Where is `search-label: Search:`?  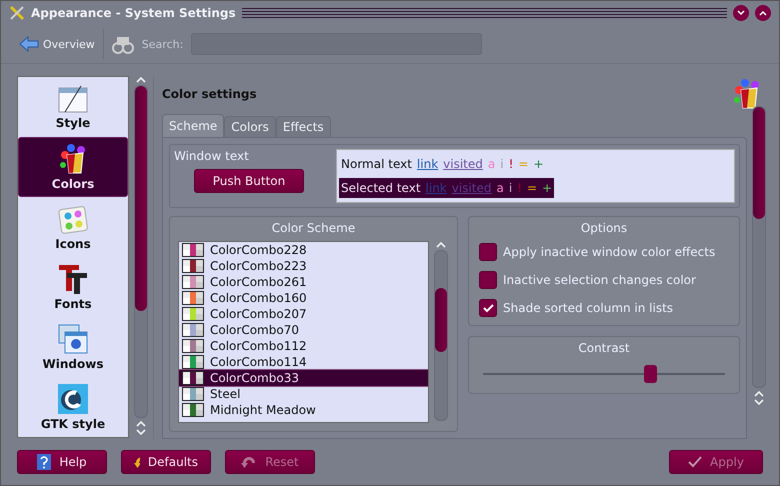 search-label: Search: is located at coordinates (163, 44).